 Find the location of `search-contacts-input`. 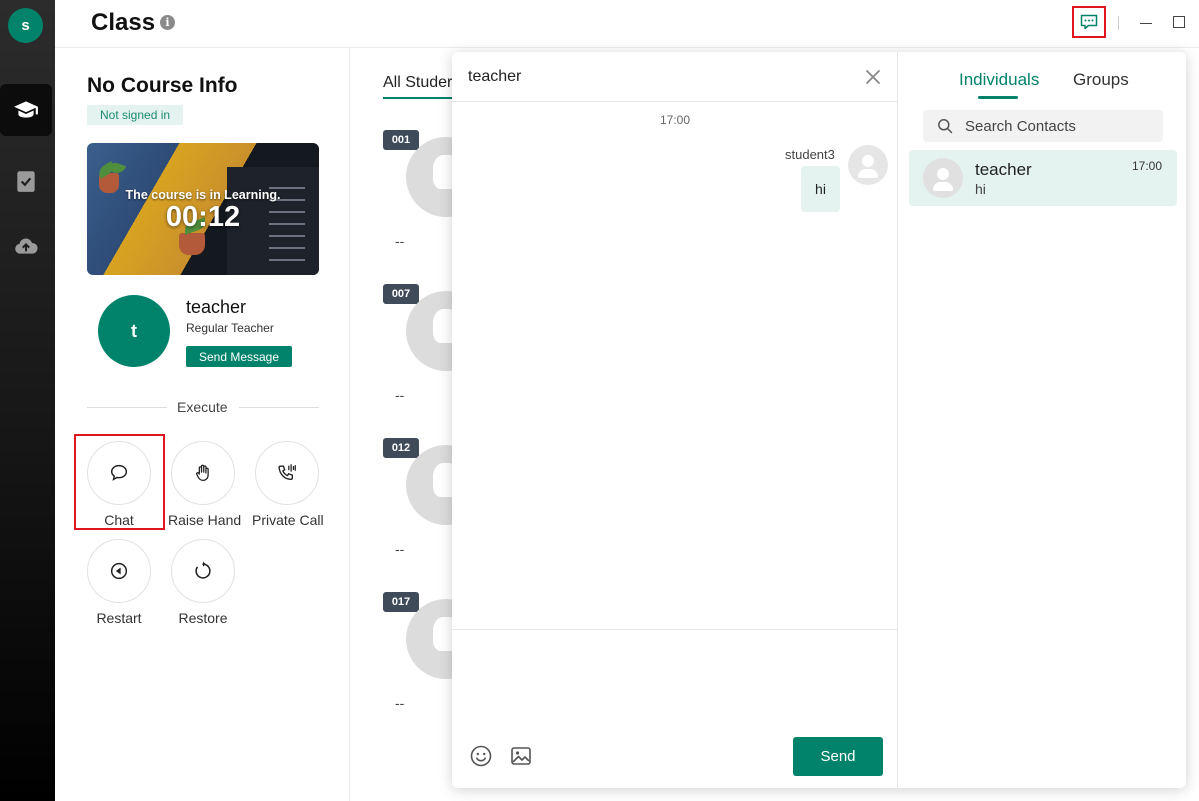

search-contacts-input is located at coordinates (1060, 126).